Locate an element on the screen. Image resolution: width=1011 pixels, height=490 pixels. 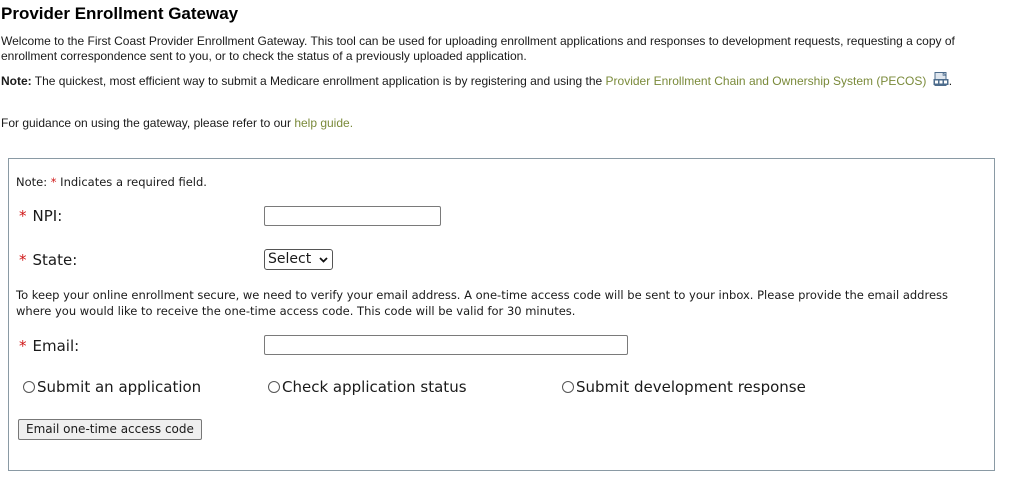
radio-check-status: Check application status is located at coordinates (367, 387).